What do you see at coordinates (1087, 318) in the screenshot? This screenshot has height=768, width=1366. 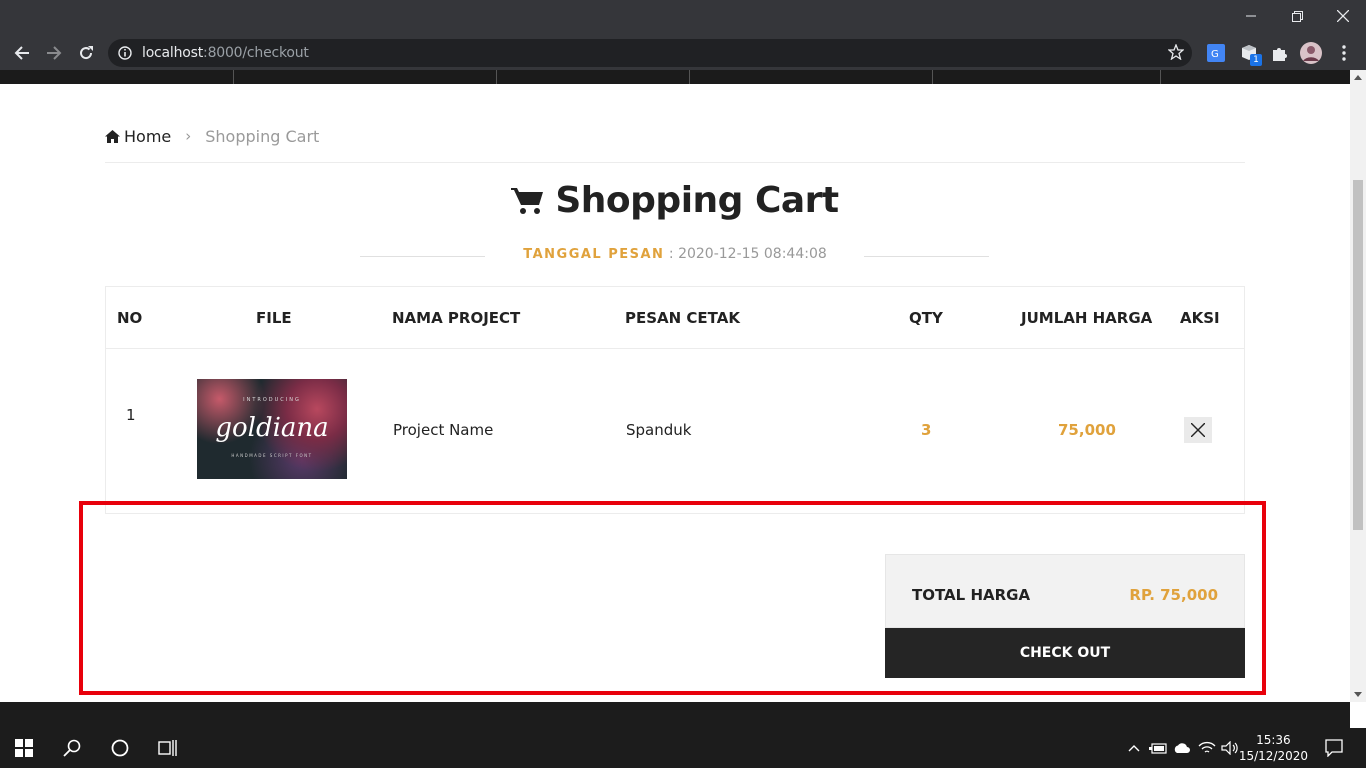 I see `column-header-price: JUMLAH HARGA` at bounding box center [1087, 318].